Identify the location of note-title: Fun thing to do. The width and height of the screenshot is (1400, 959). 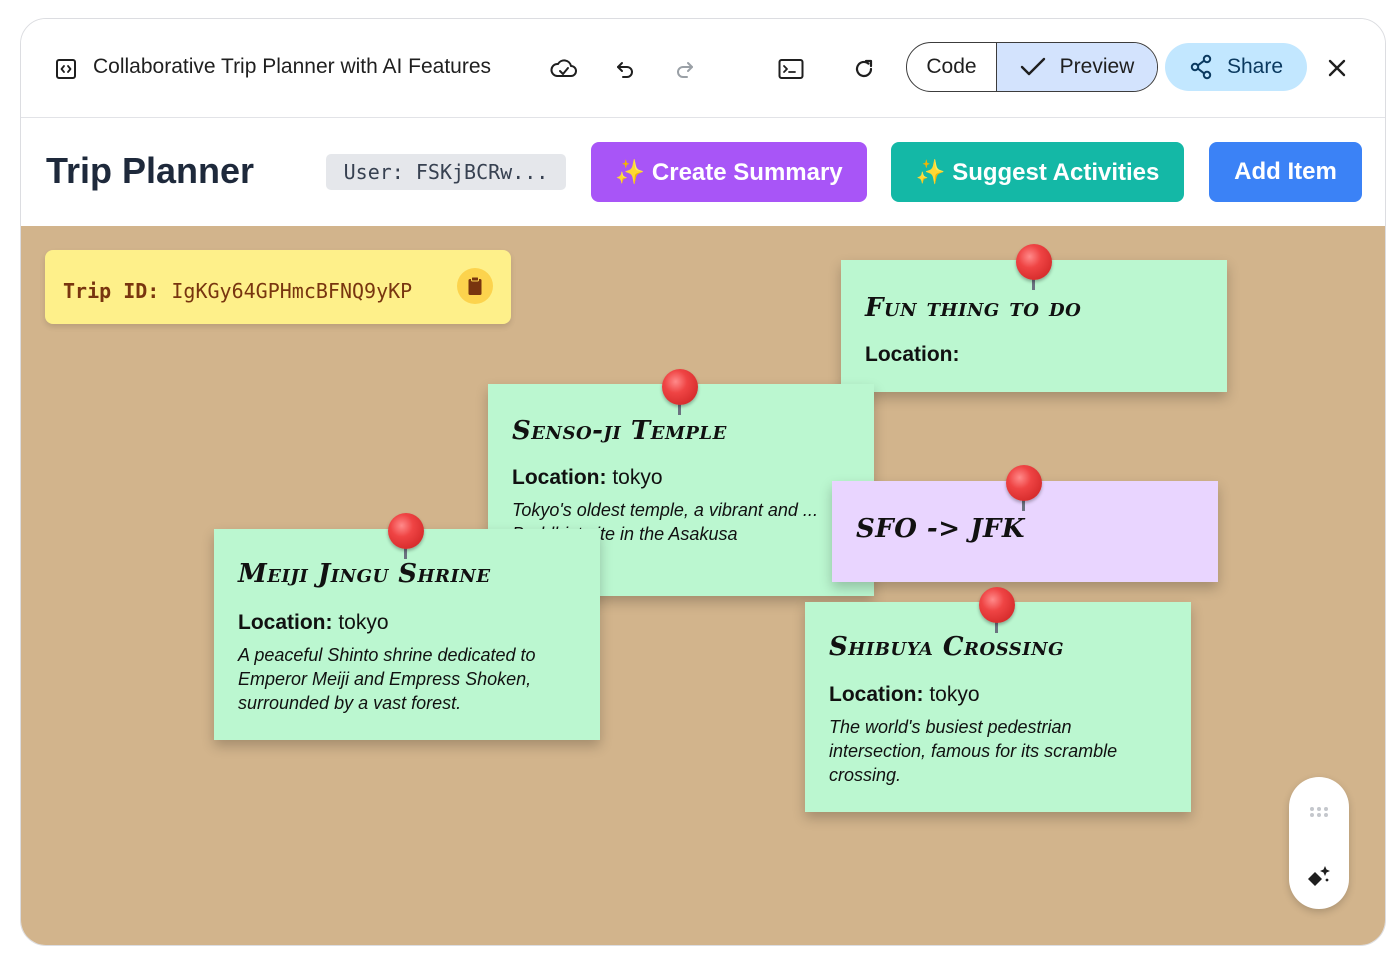
(973, 308).